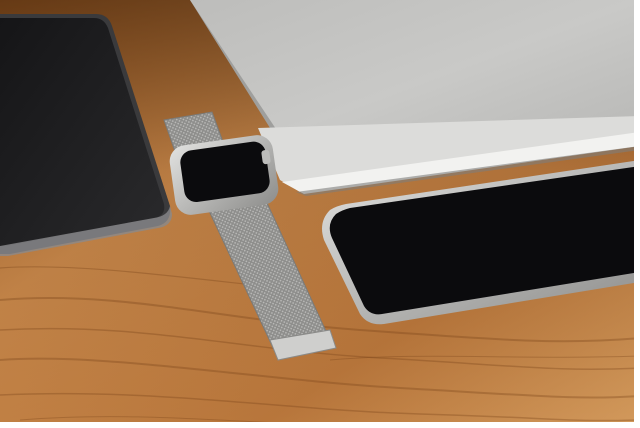 This screenshot has height=428, width=640. What do you see at coordinates (224, 175) in the screenshot?
I see `smartwatch` at bounding box center [224, 175].